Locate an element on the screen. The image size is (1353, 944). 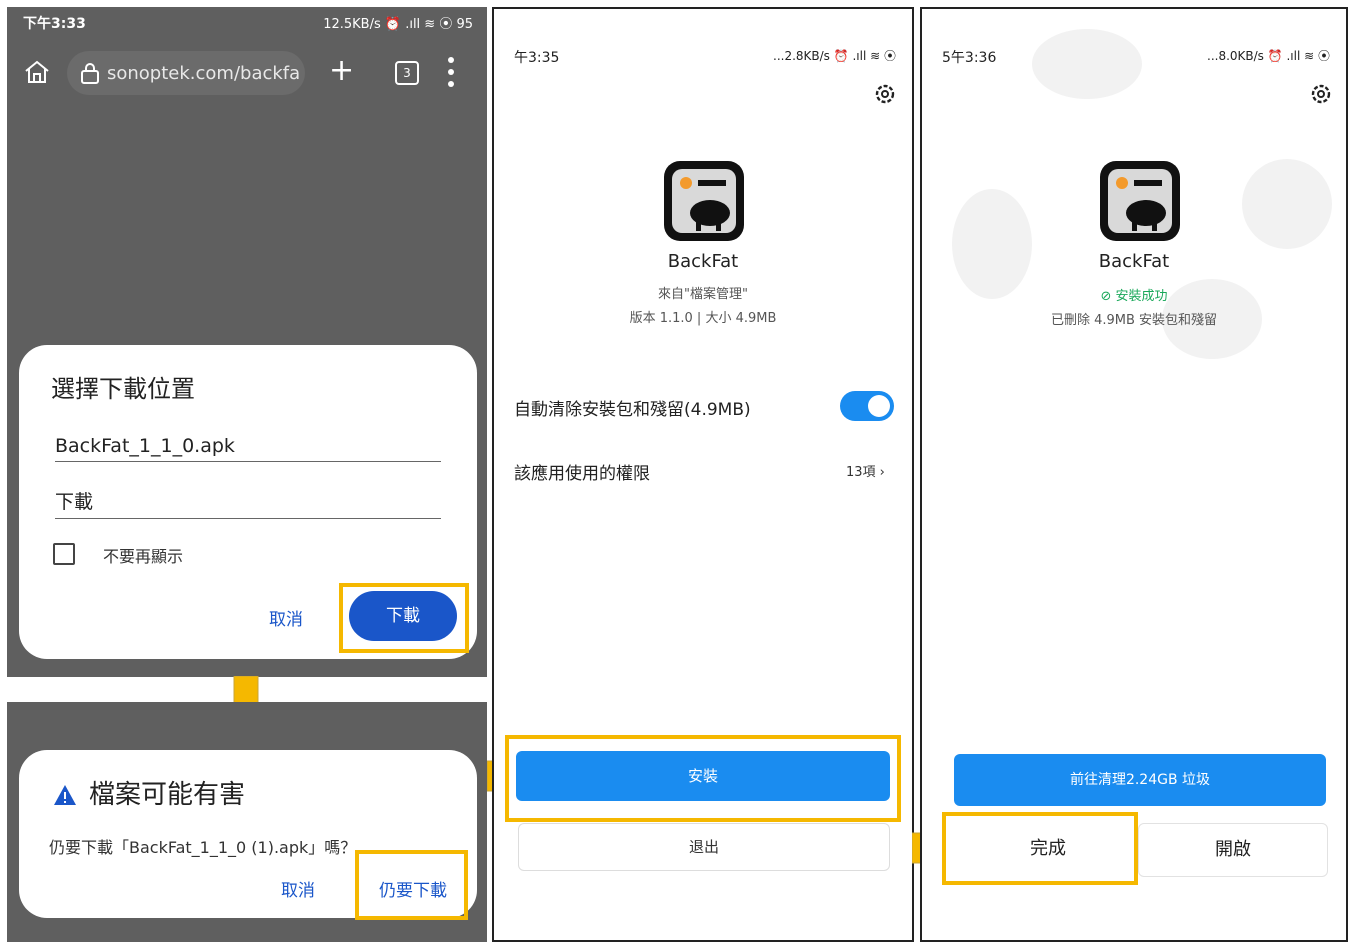
success-row: ⊘ 安裝成功 is located at coordinates (1134, 294).